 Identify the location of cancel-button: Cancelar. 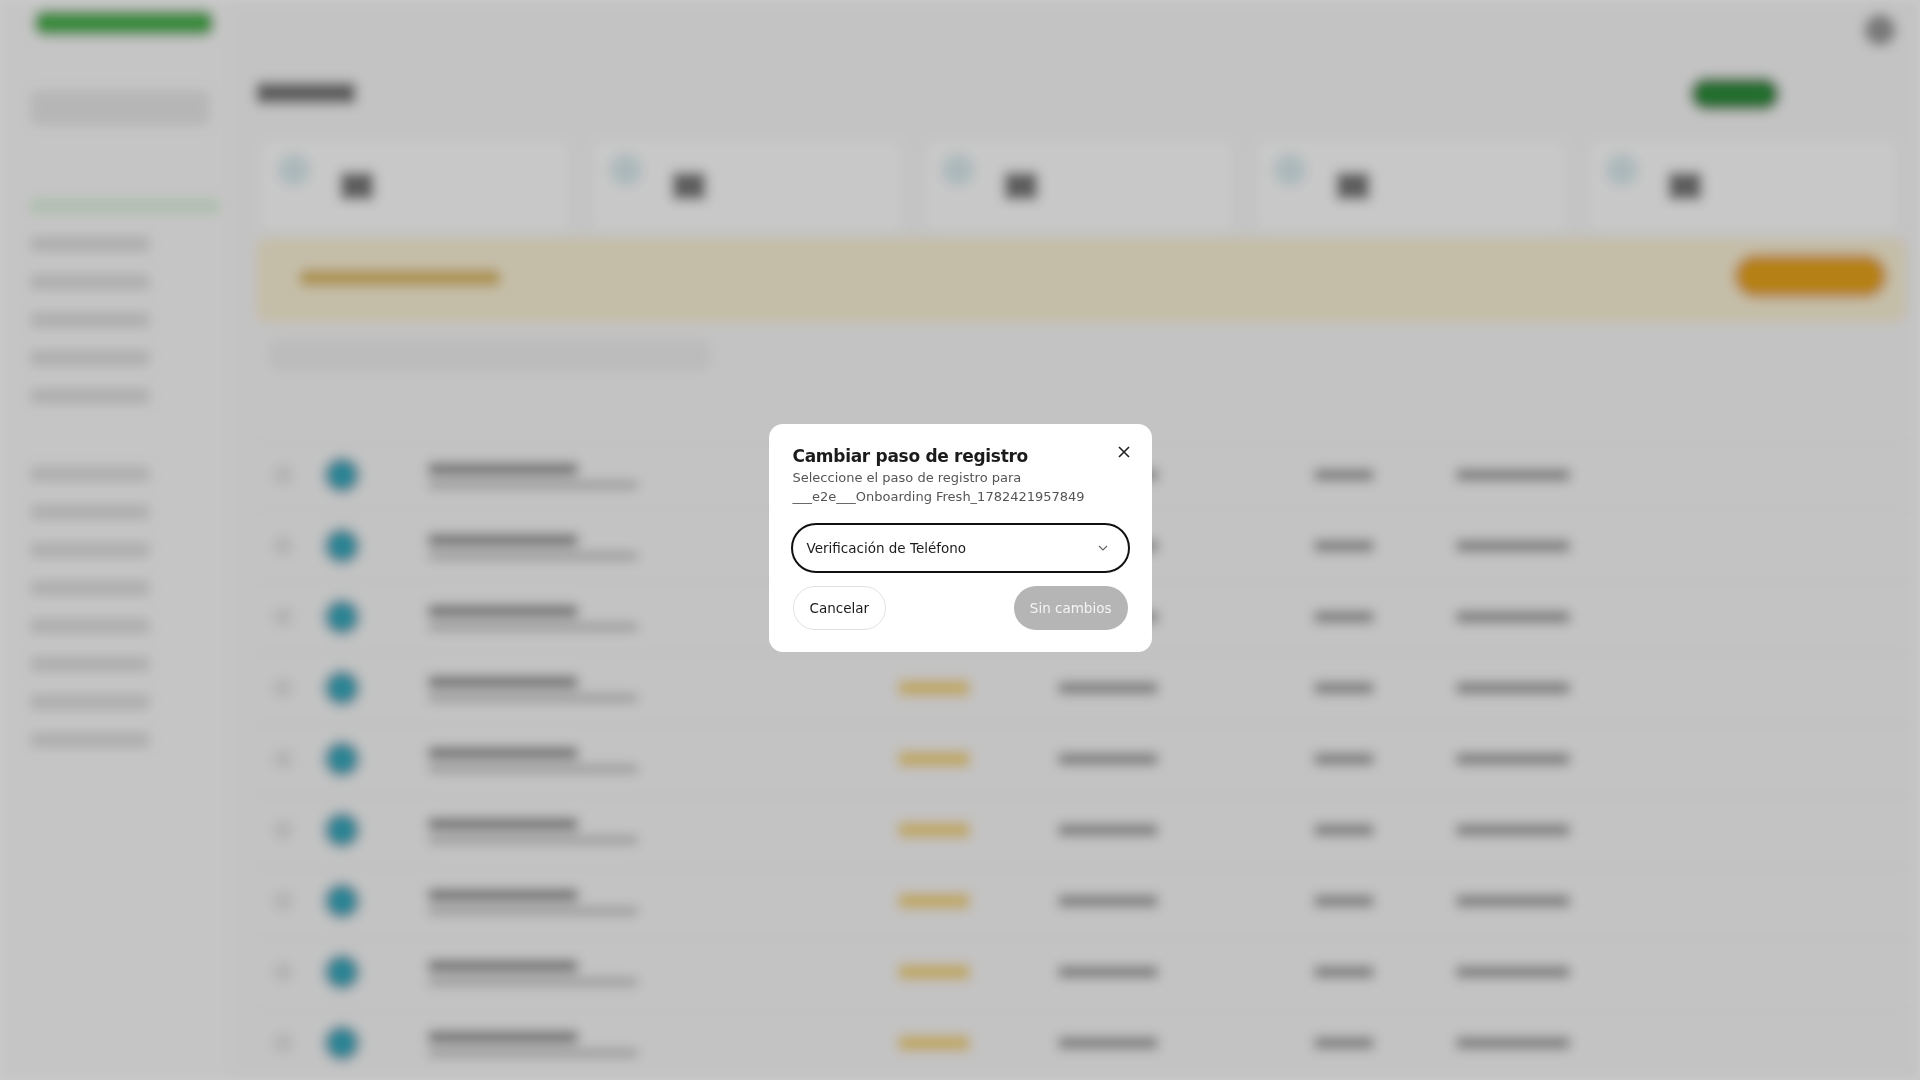
(839, 608).